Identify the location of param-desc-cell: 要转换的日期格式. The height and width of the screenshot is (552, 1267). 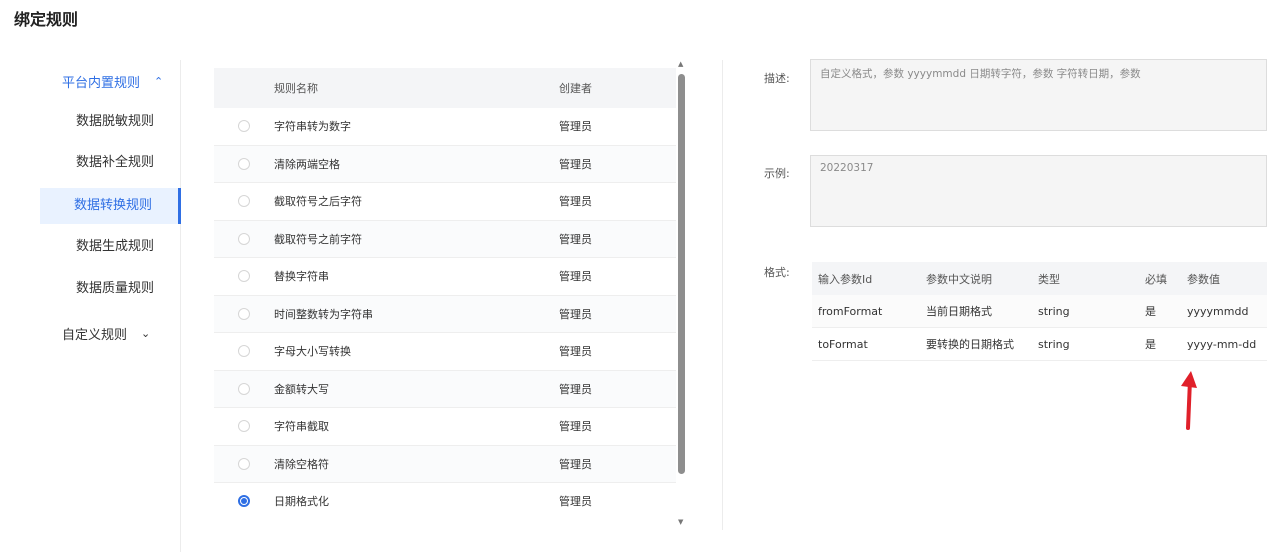
(976, 344).